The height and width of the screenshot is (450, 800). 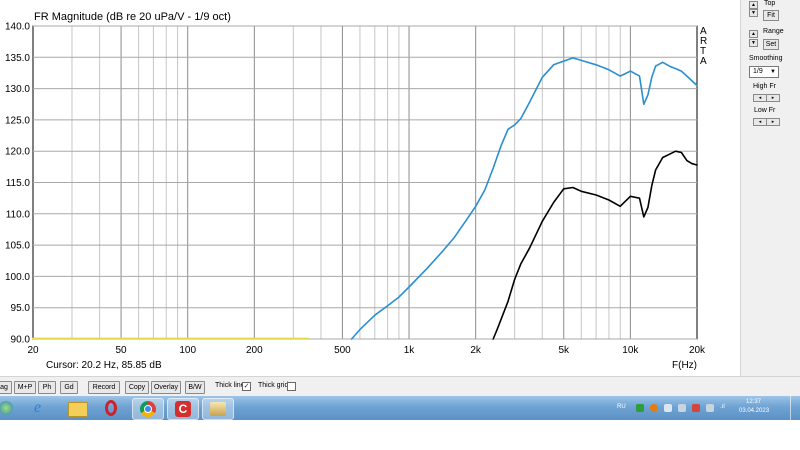 What do you see at coordinates (342, 350) in the screenshot?
I see `x-tick-label: 500` at bounding box center [342, 350].